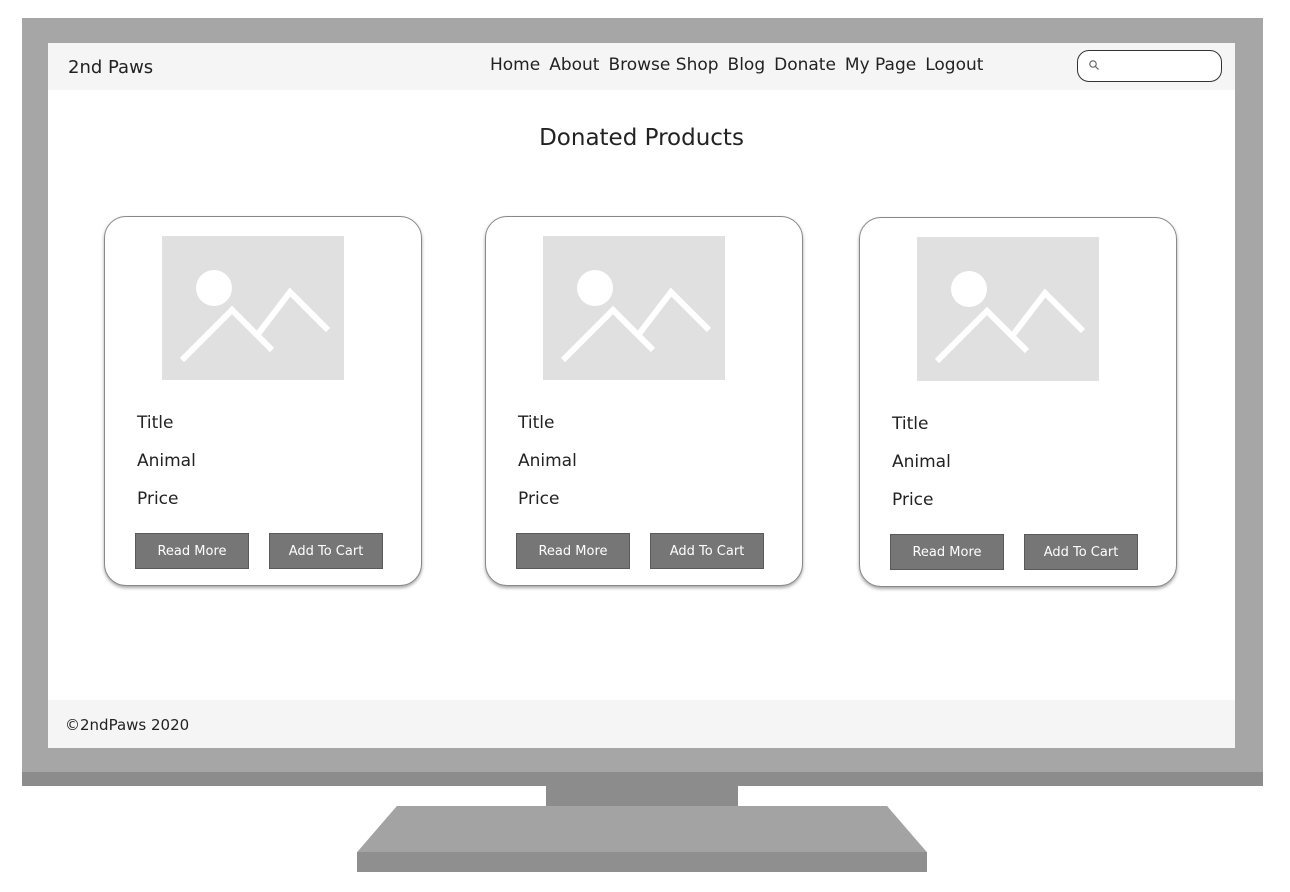 Image resolution: width=1290 pixels, height=892 pixels. What do you see at coordinates (641, 138) in the screenshot?
I see `page-title: Donated Products` at bounding box center [641, 138].